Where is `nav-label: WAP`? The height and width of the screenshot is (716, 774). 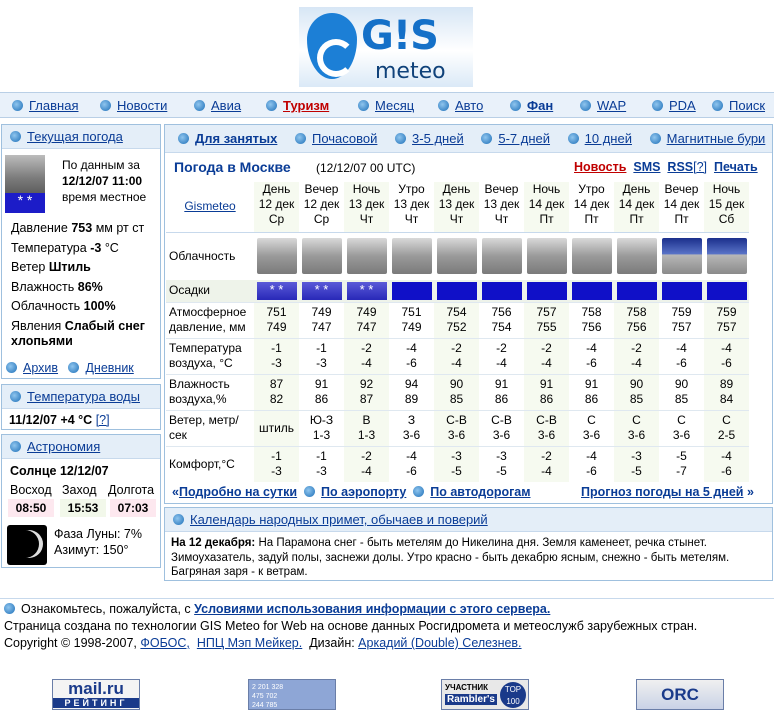 nav-label: WAP is located at coordinates (611, 105).